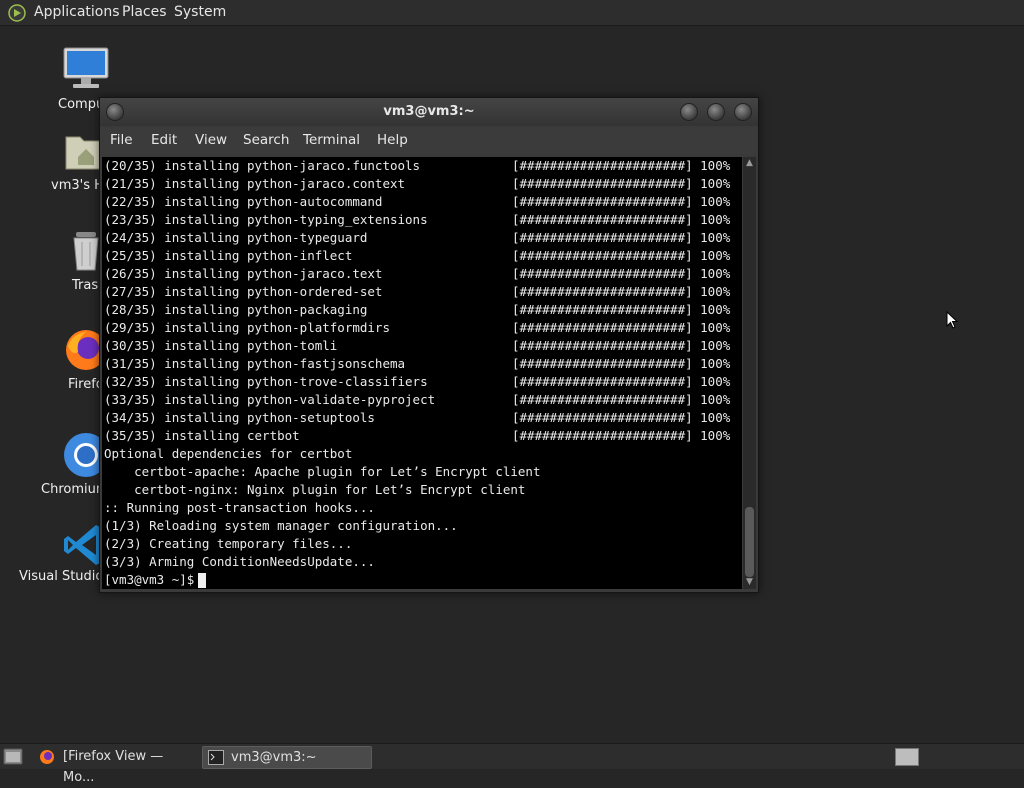 The image size is (1024, 788). What do you see at coordinates (512, 764) in the screenshot?
I see `bottom-panel: [Firefox View — Mo... vm3@vm3:~` at bounding box center [512, 764].